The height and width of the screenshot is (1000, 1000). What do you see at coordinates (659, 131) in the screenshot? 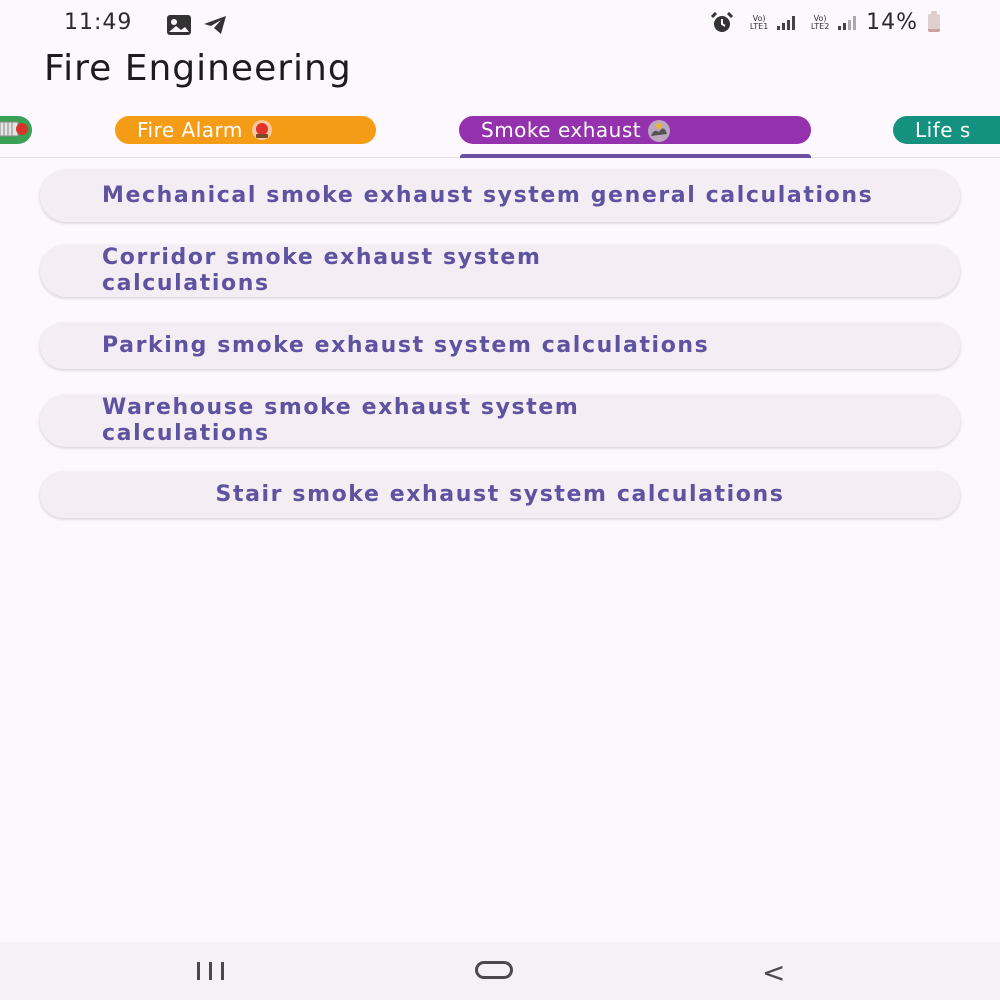
I see `smoke-icon` at bounding box center [659, 131].